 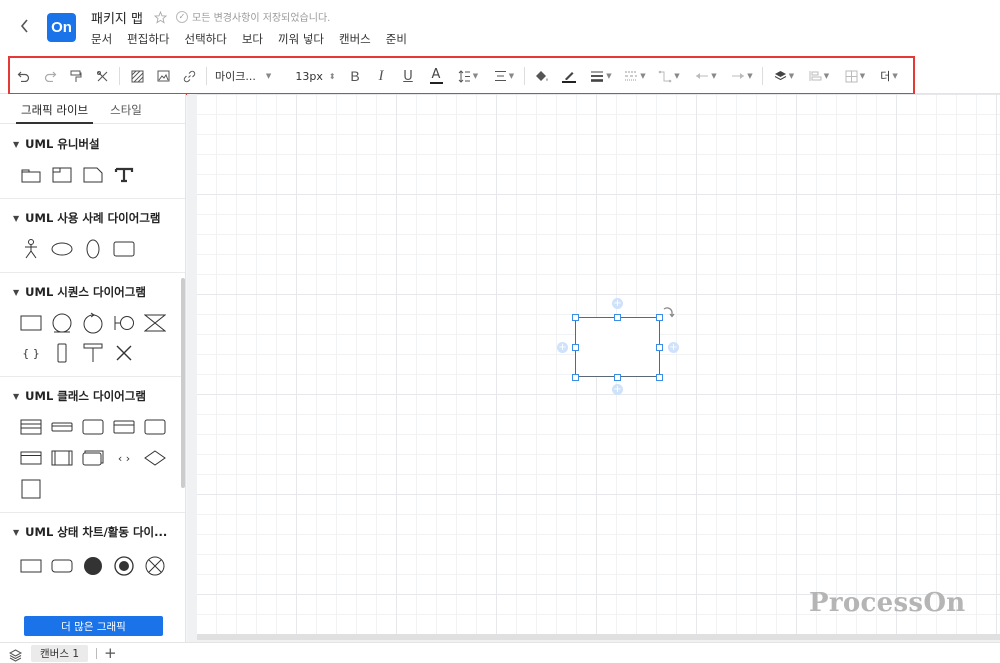 What do you see at coordinates (23, 76) in the screenshot?
I see `undo-icon` at bounding box center [23, 76].